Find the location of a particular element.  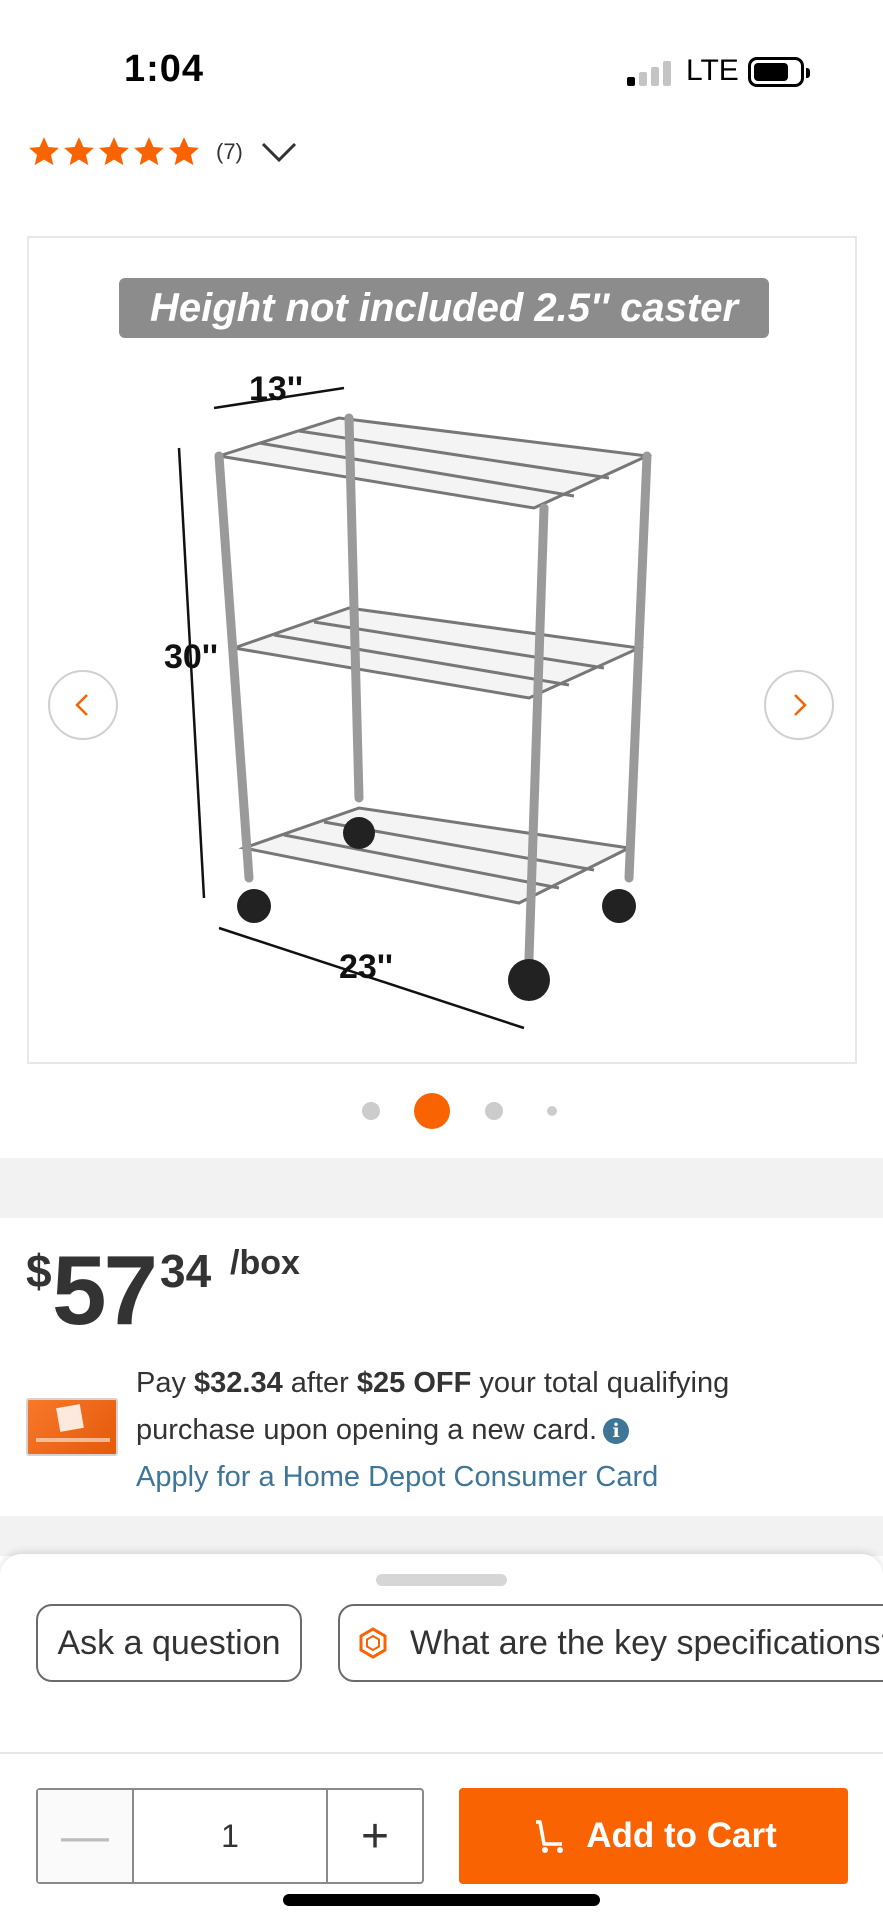

price-dollars: 57 is located at coordinates (105, 1290).